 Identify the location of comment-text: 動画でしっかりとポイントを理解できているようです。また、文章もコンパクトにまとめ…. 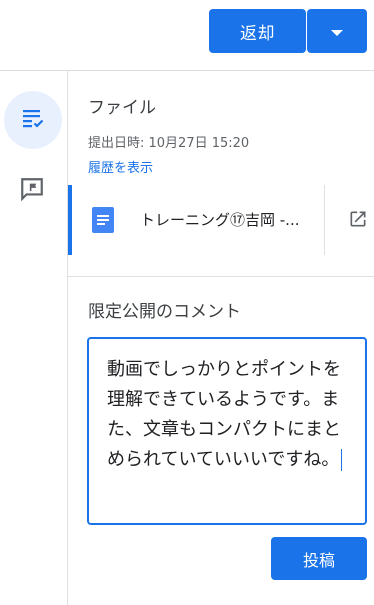
(224, 414).